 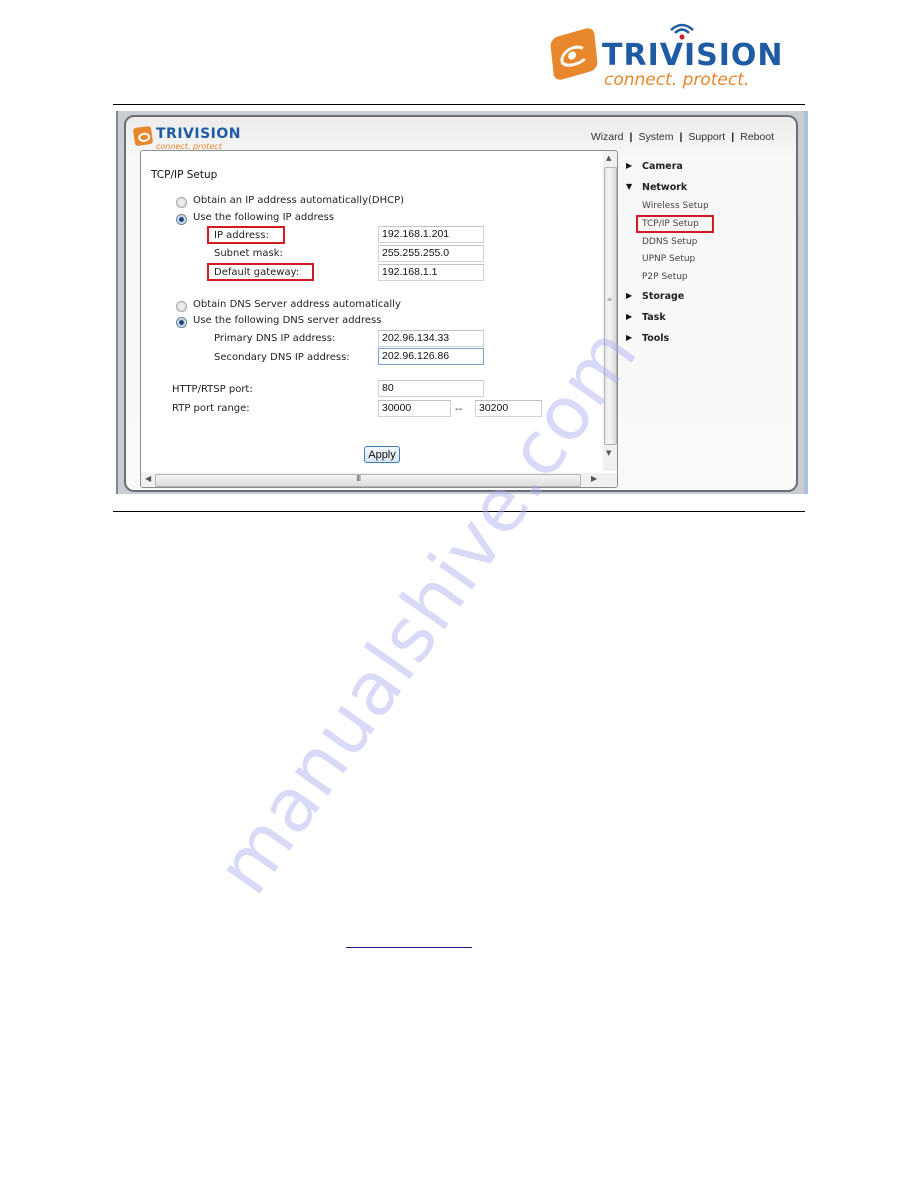 What do you see at coordinates (198, 134) in the screenshot?
I see `app-brand-name: TRIVISION` at bounding box center [198, 134].